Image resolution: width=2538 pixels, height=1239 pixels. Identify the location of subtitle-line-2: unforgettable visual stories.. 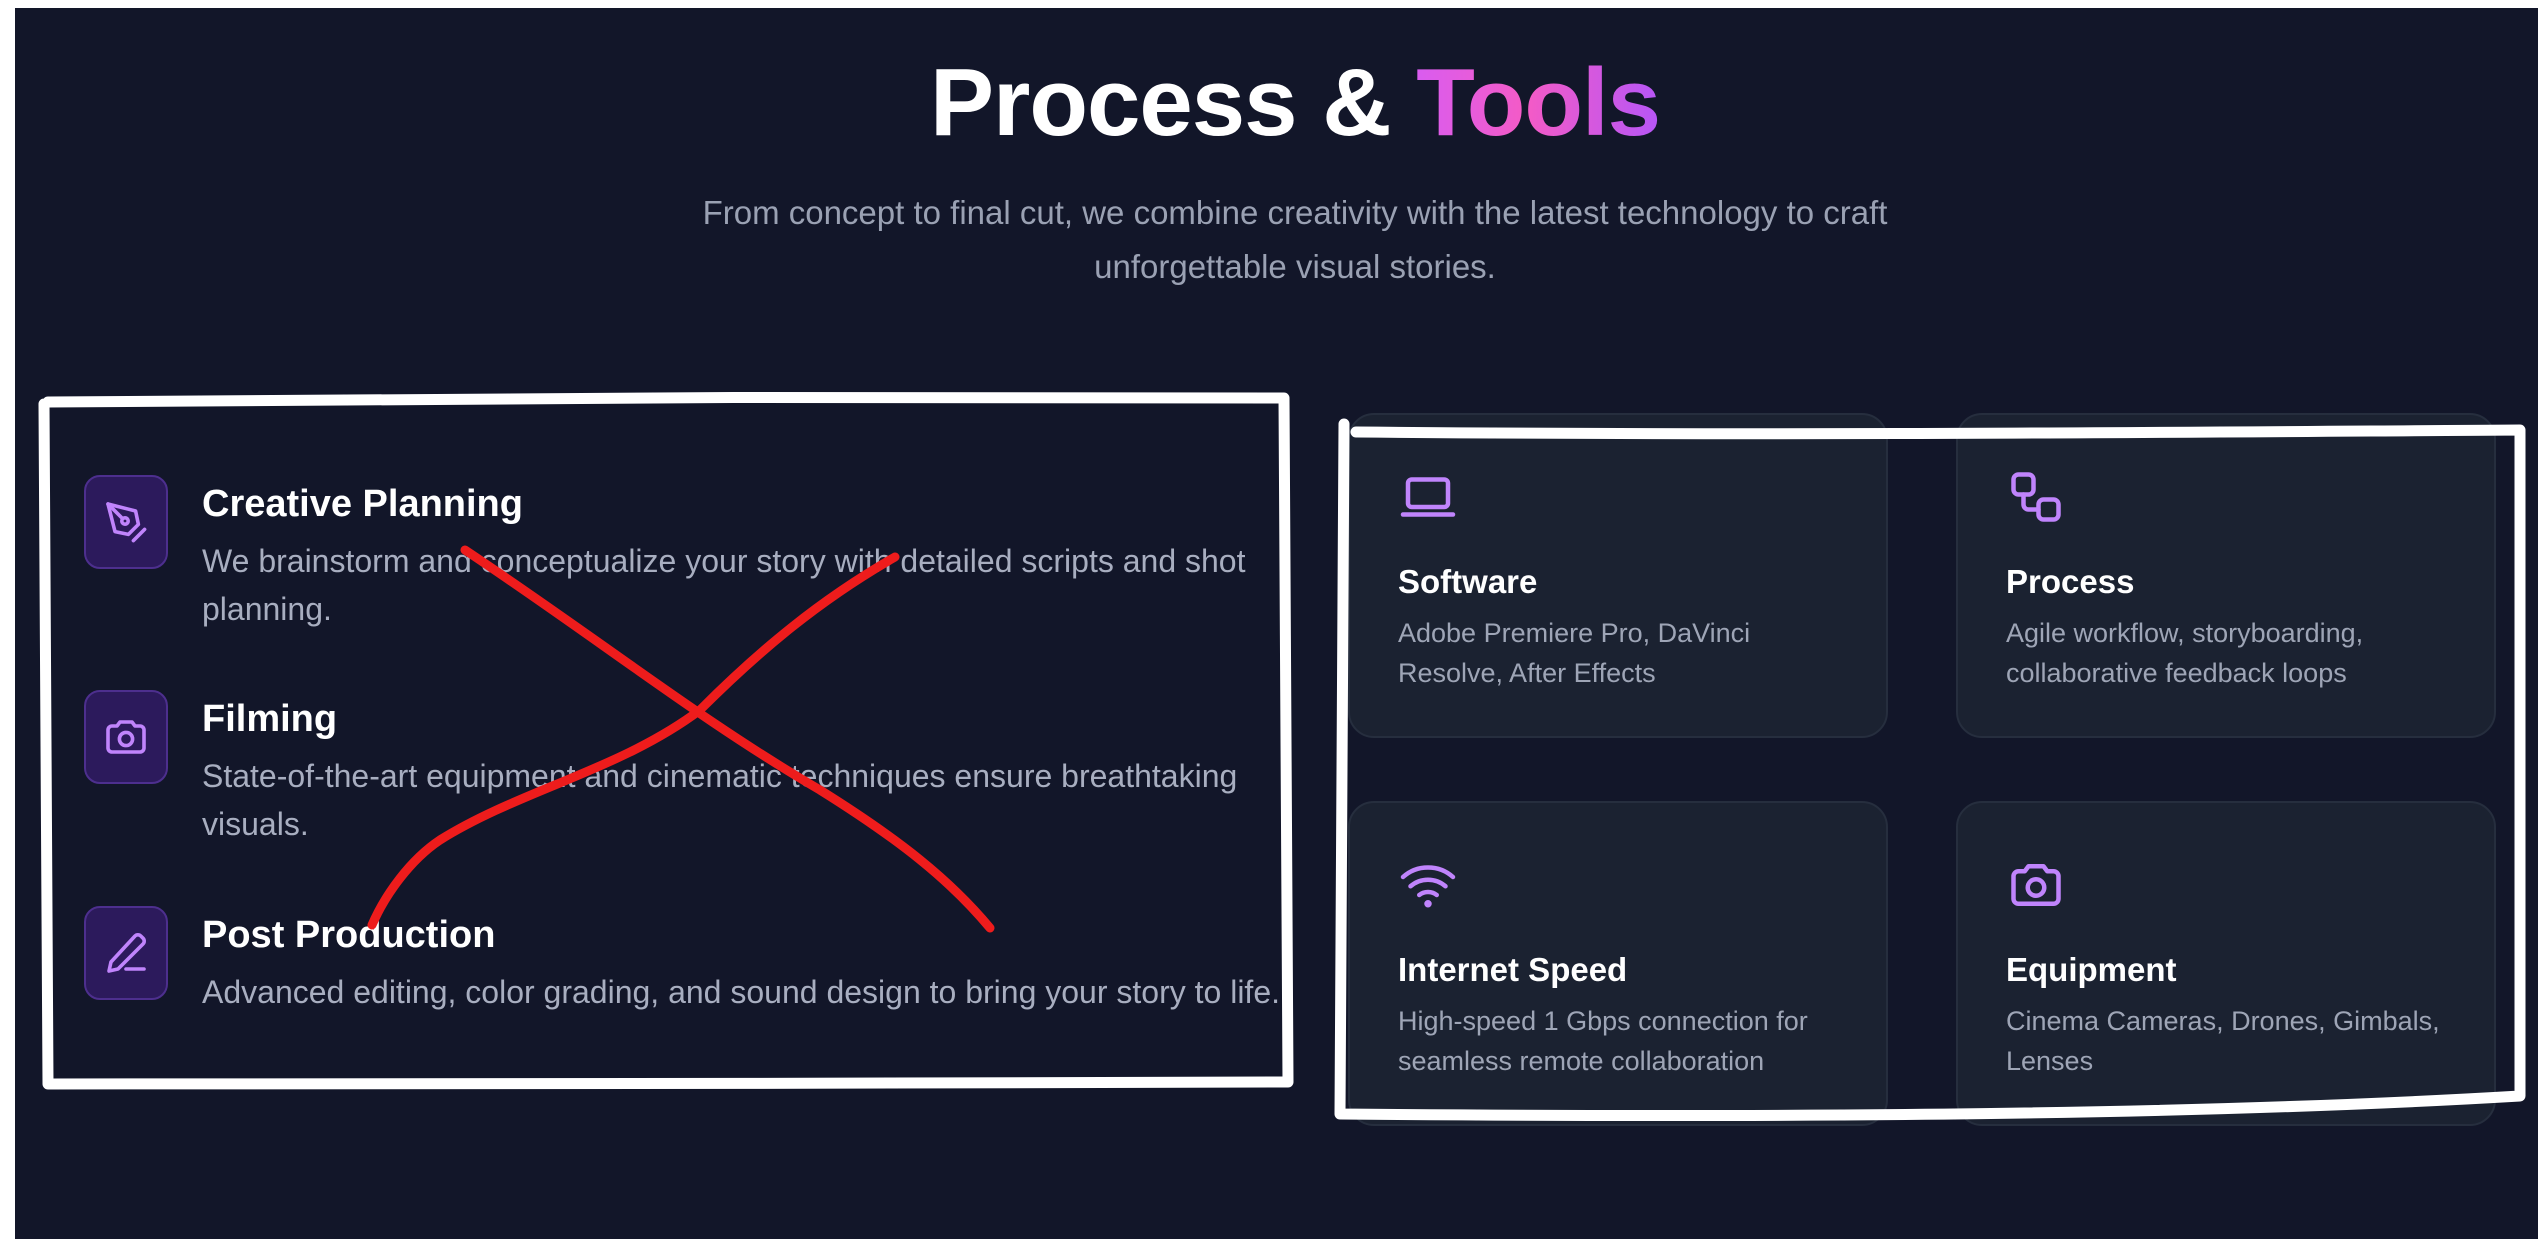
(1295, 266).